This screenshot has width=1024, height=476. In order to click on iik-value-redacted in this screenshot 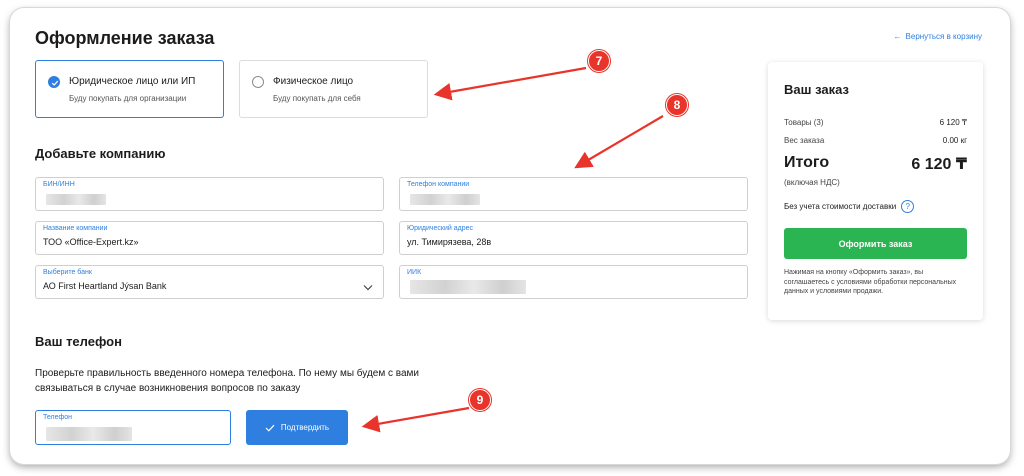, I will do `click(468, 287)`.